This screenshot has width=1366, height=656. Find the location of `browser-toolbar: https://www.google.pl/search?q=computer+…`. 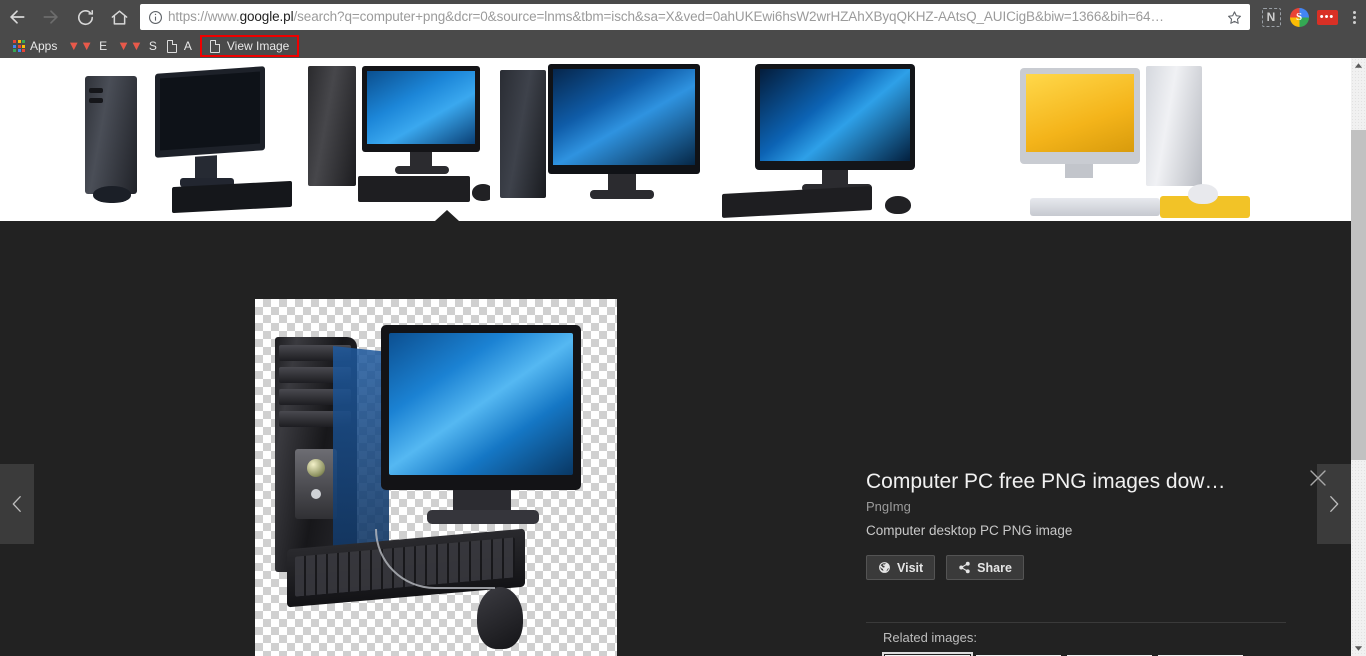

browser-toolbar: https://www.google.pl/search?q=computer+… is located at coordinates (683, 17).